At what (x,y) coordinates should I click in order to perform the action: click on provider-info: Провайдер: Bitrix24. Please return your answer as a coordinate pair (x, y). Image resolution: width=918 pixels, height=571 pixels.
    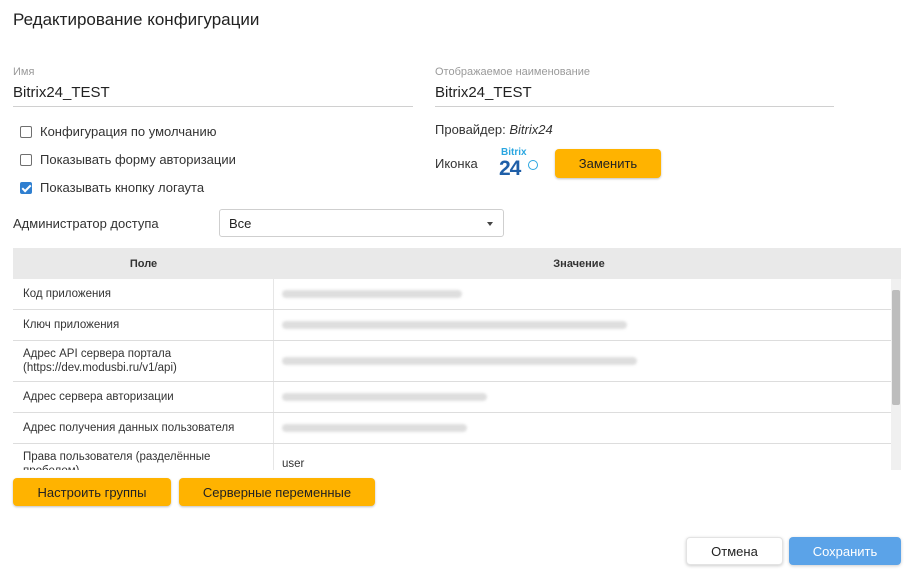
    Looking at the image, I should click on (494, 129).